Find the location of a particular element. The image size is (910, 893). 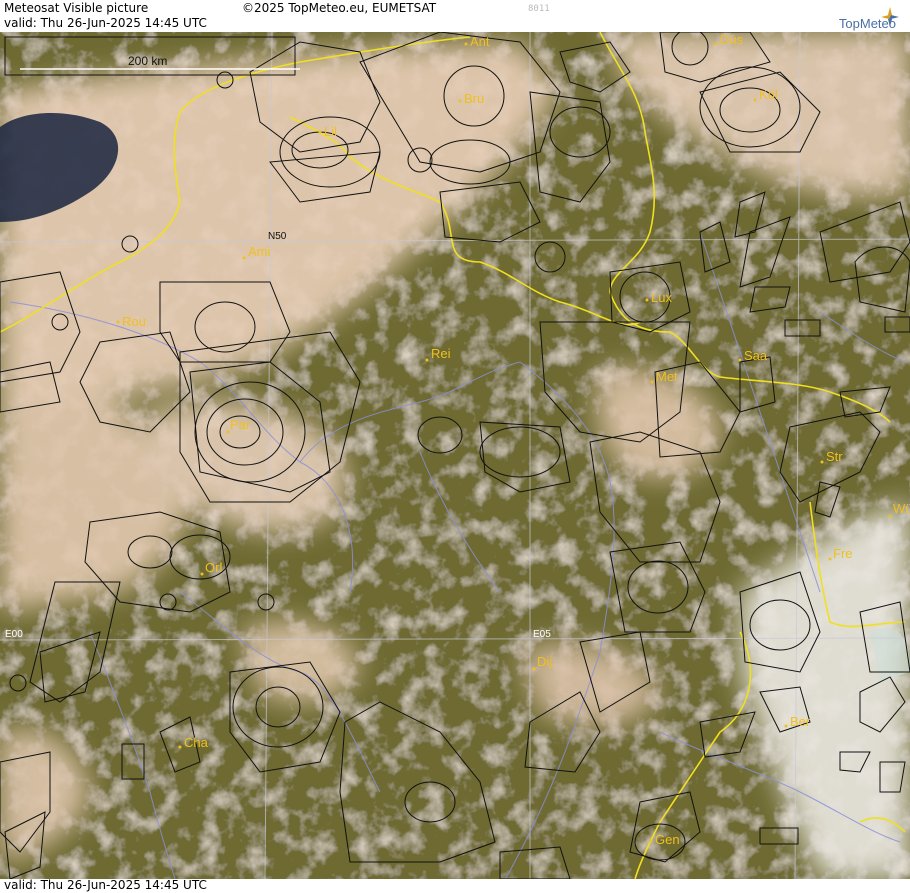

city-koeln: Köl is located at coordinates (768, 94).